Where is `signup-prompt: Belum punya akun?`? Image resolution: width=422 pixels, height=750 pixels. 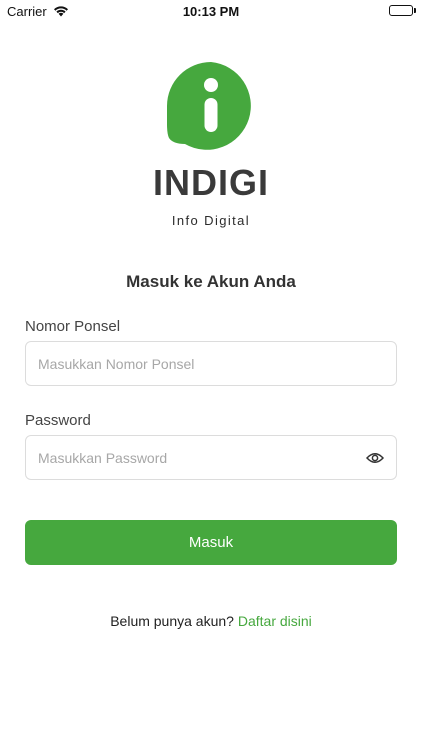
signup-prompt: Belum punya akun? is located at coordinates (172, 621).